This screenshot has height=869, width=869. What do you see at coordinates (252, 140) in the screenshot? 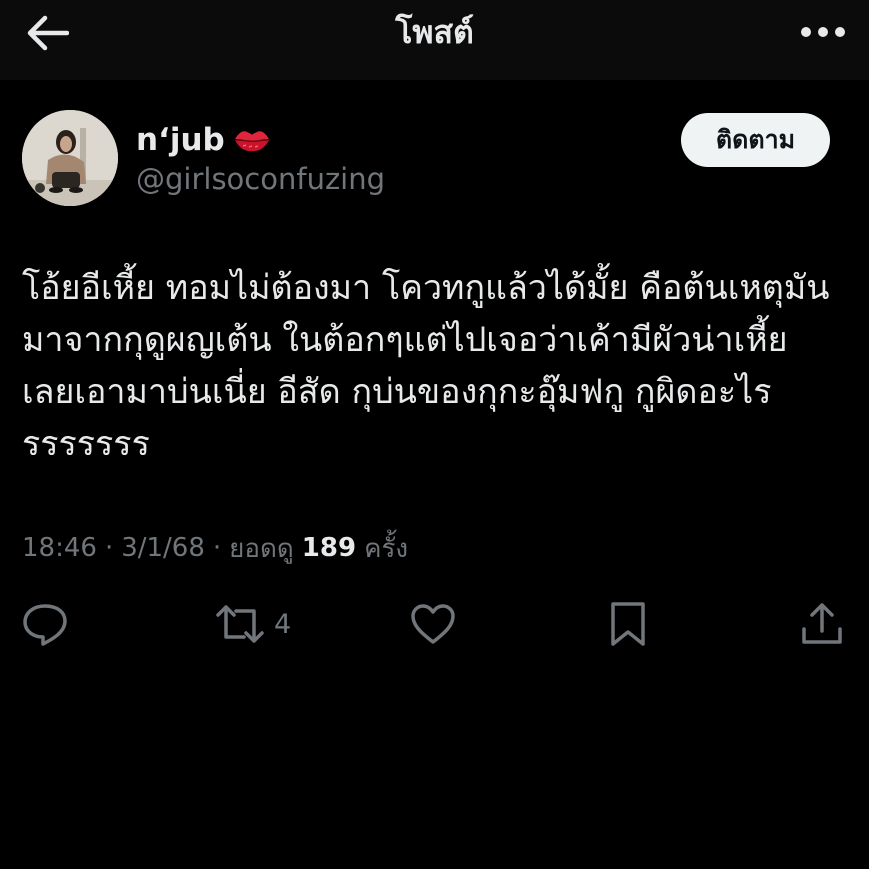
I see `lips-emoji-icon` at bounding box center [252, 140].